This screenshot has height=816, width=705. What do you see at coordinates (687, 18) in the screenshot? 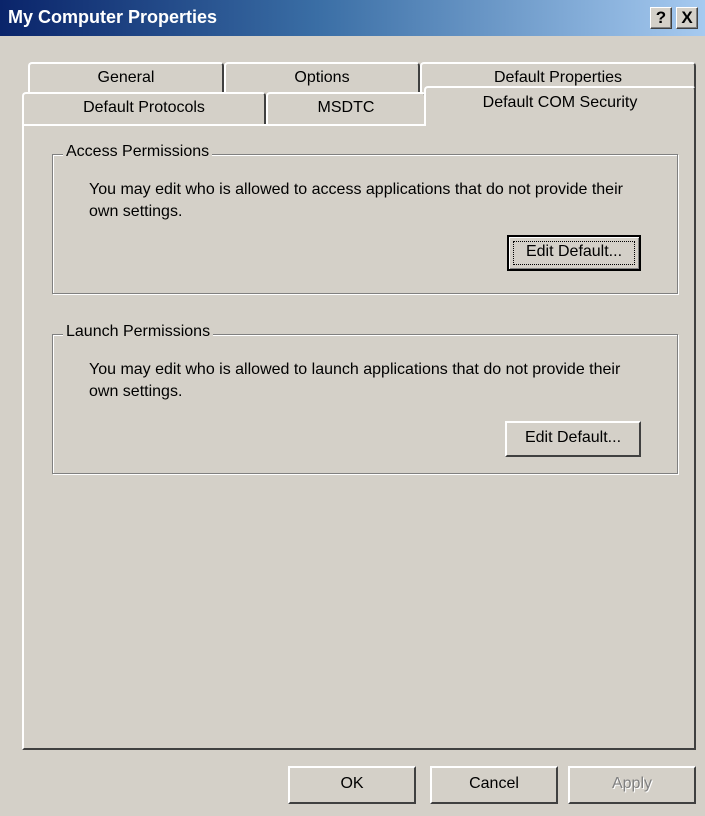
I see `close-button: X` at bounding box center [687, 18].